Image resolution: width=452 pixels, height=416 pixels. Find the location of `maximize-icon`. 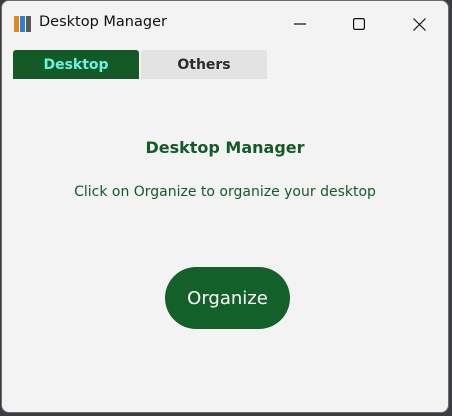

maximize-icon is located at coordinates (359, 24).